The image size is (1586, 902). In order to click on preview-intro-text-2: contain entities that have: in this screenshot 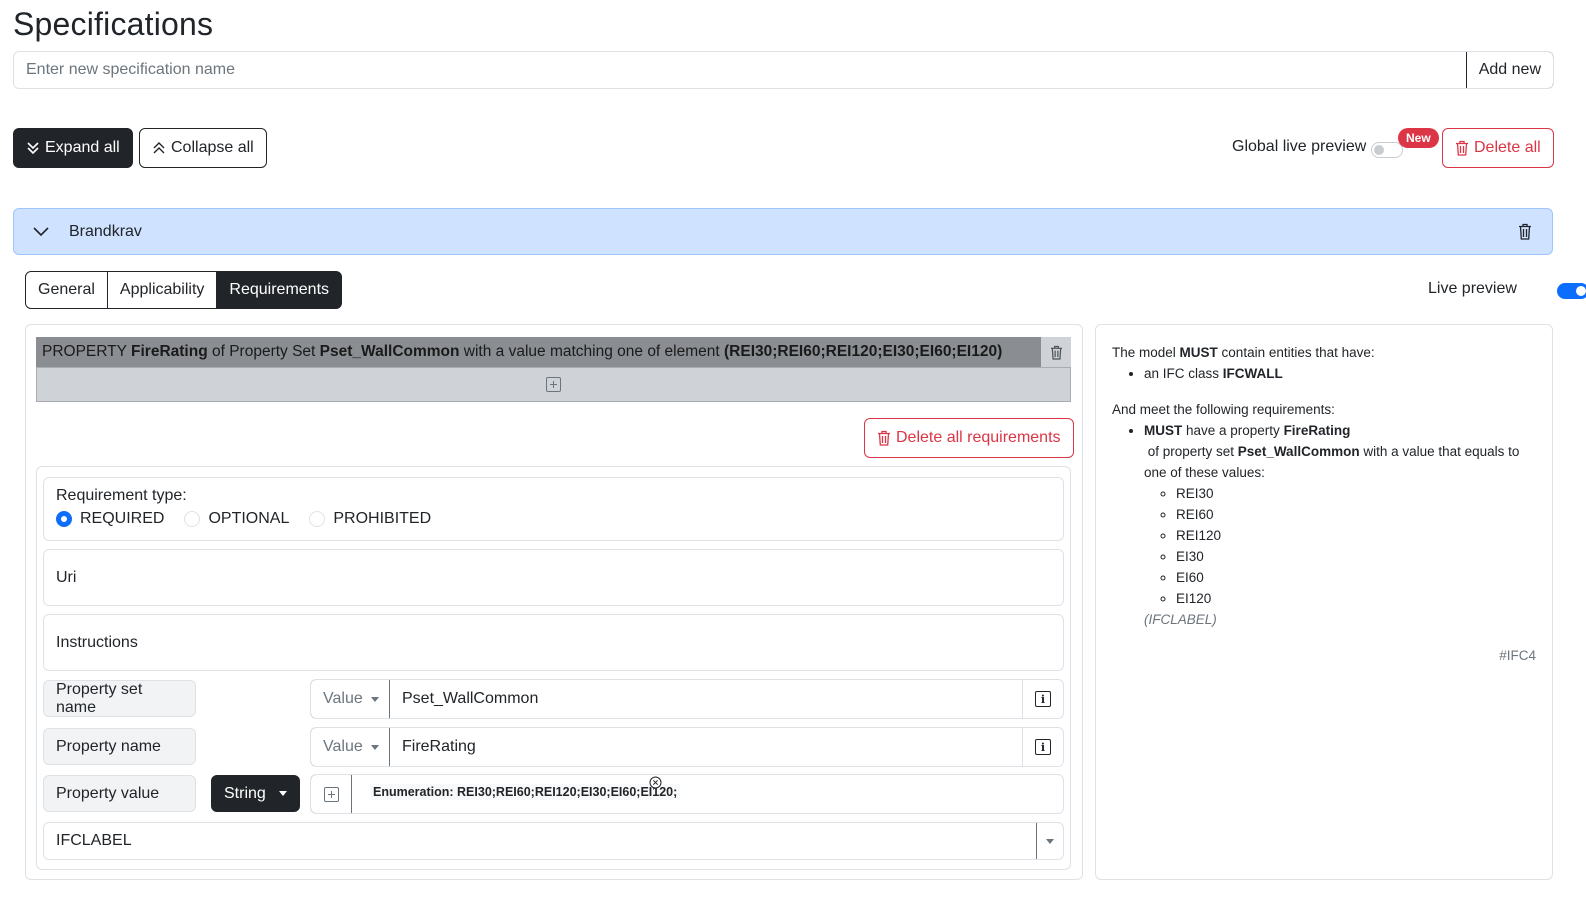, I will do `click(1296, 352)`.